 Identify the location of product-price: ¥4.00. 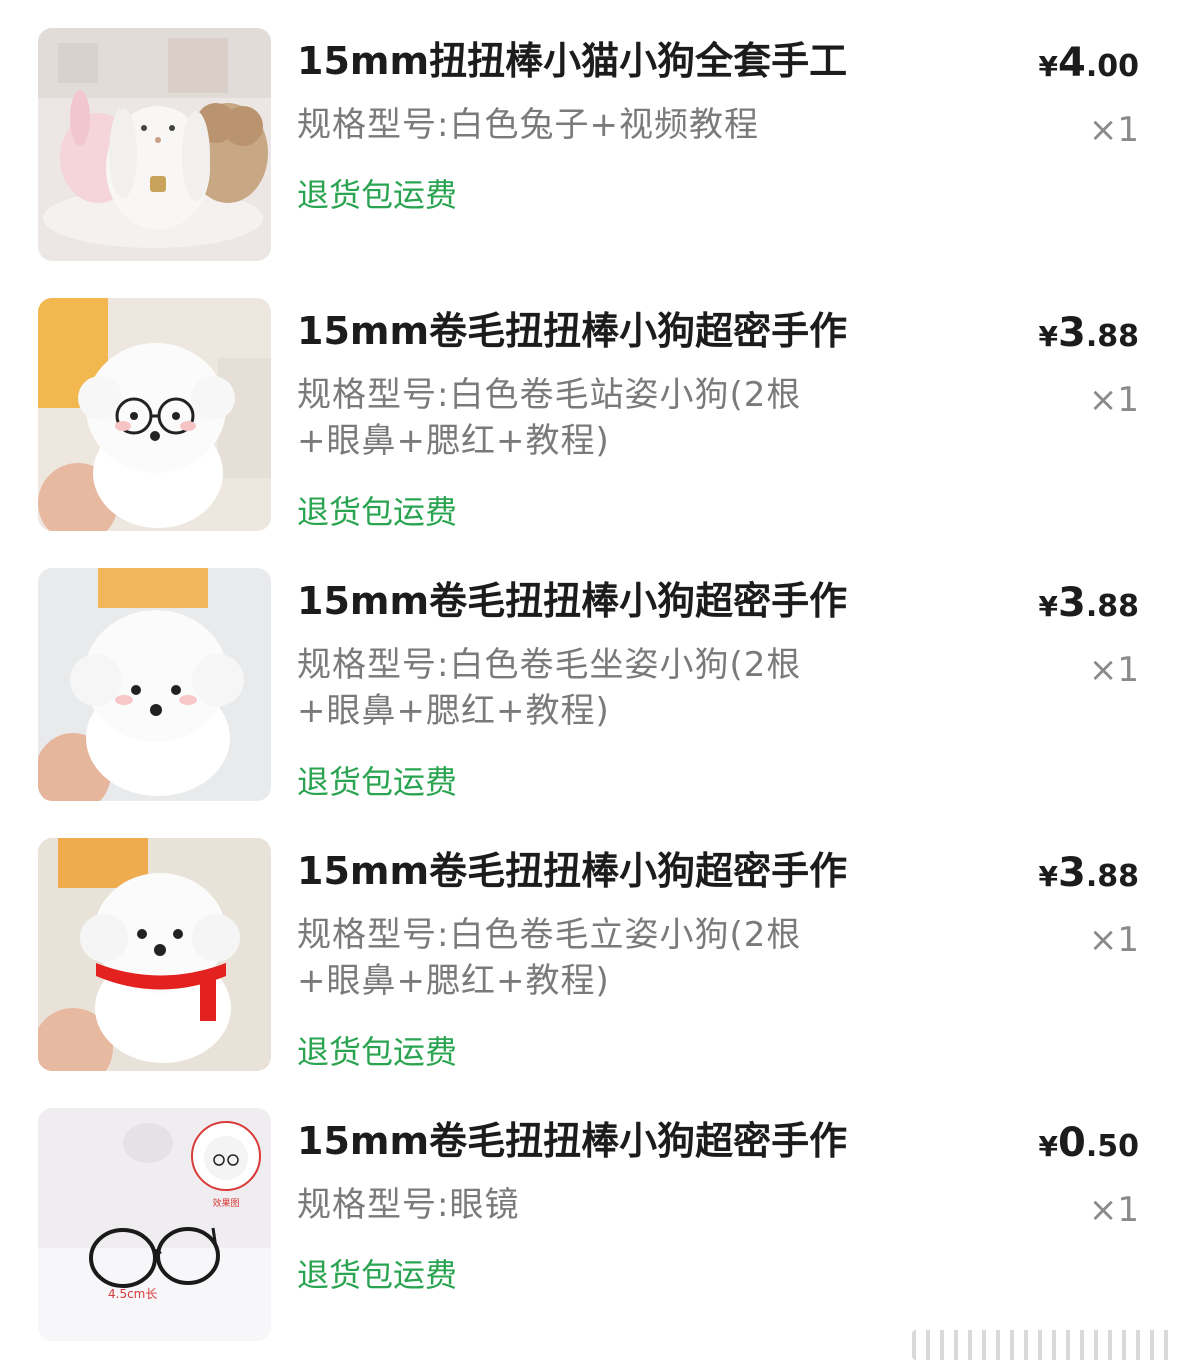
(1089, 67).